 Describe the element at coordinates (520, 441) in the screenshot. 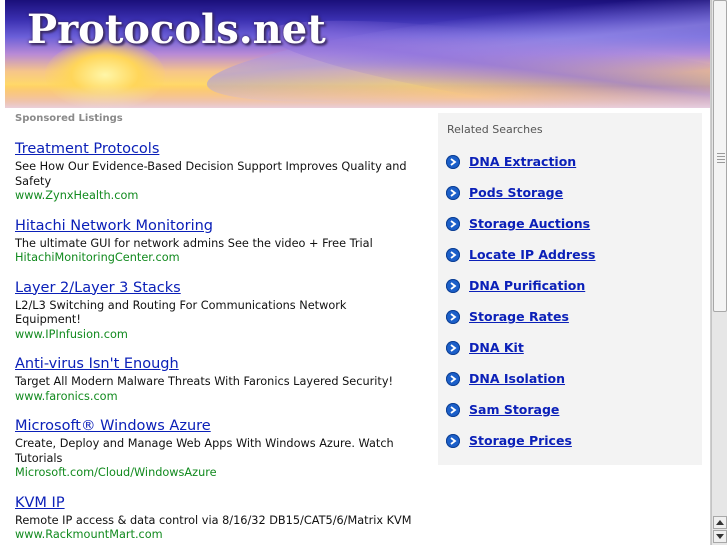

I see `related-search-link: Storage Prices` at that location.